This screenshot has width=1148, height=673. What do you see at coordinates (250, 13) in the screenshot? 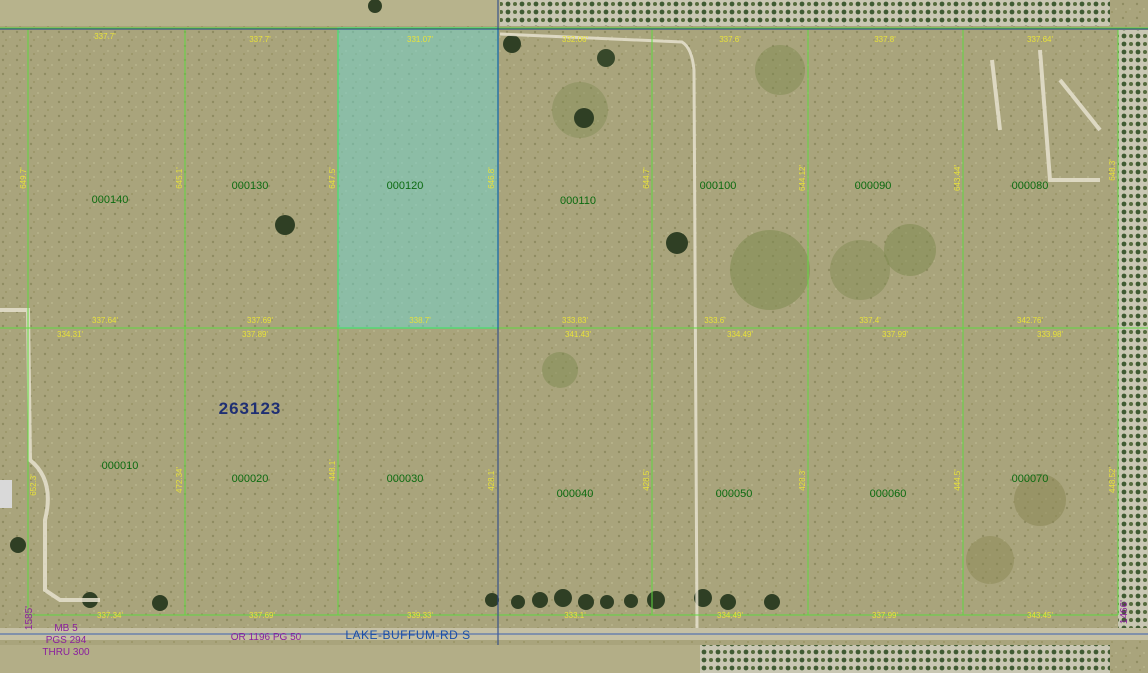
I see `field-top-left` at bounding box center [250, 13].